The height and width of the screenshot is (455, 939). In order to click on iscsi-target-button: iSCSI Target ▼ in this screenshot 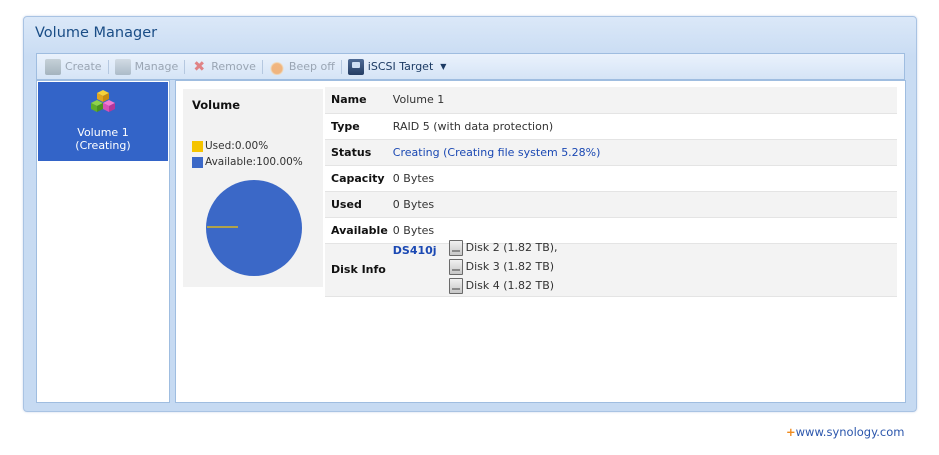, I will do `click(397, 67)`.